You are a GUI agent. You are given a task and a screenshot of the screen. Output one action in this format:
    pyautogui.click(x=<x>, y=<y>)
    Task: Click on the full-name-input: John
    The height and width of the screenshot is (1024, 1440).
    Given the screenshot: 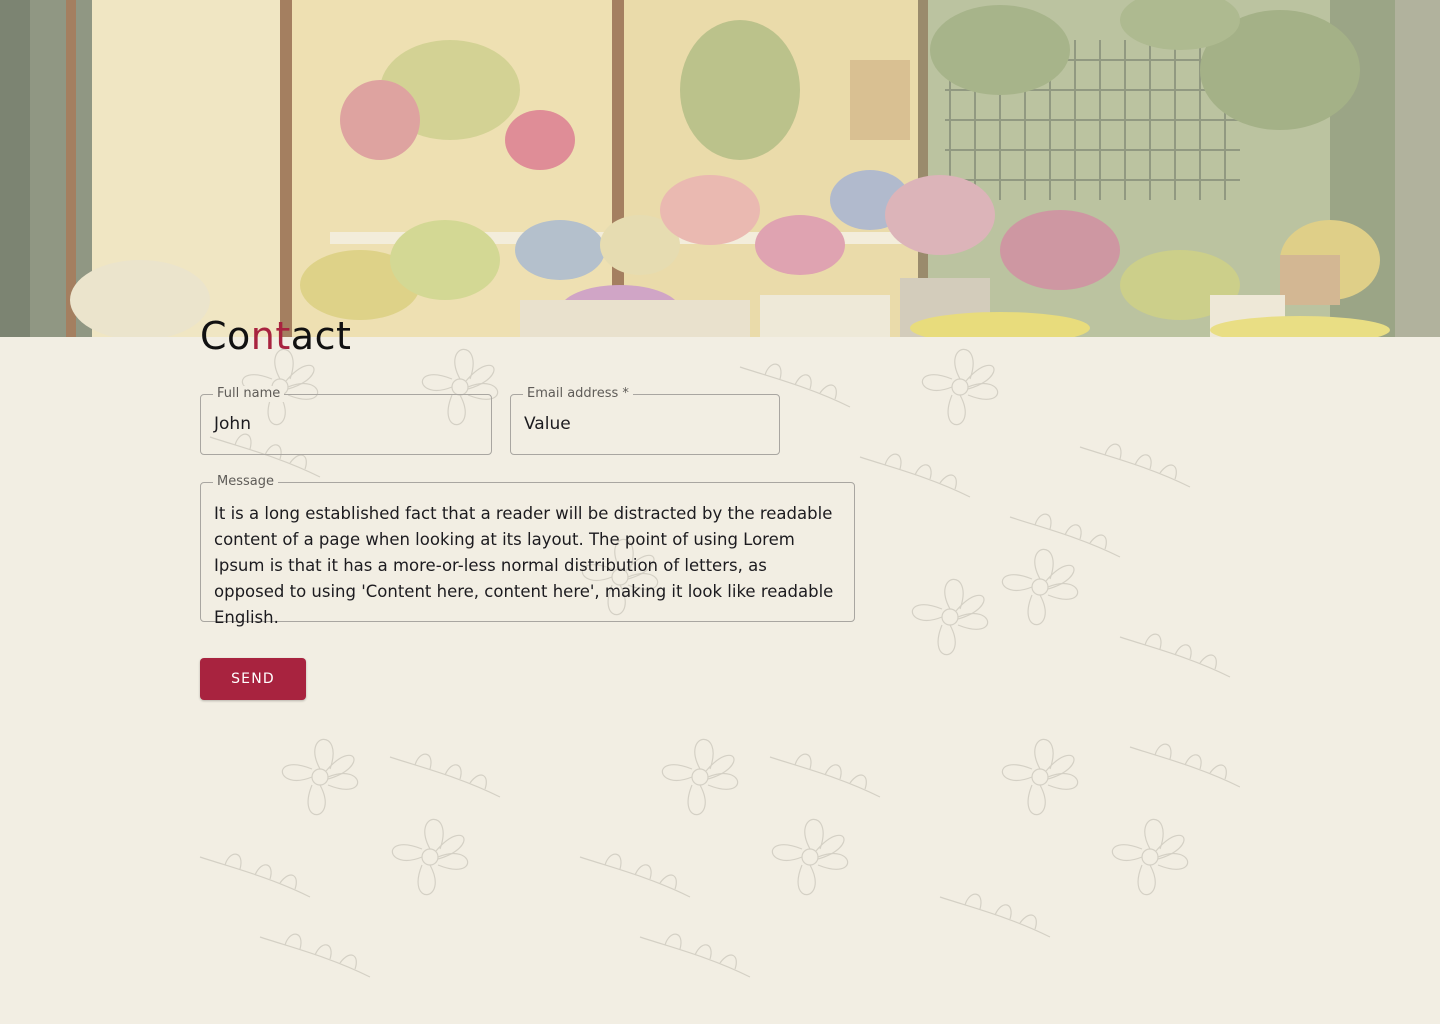 What is the action you would take?
    pyautogui.click(x=232, y=424)
    